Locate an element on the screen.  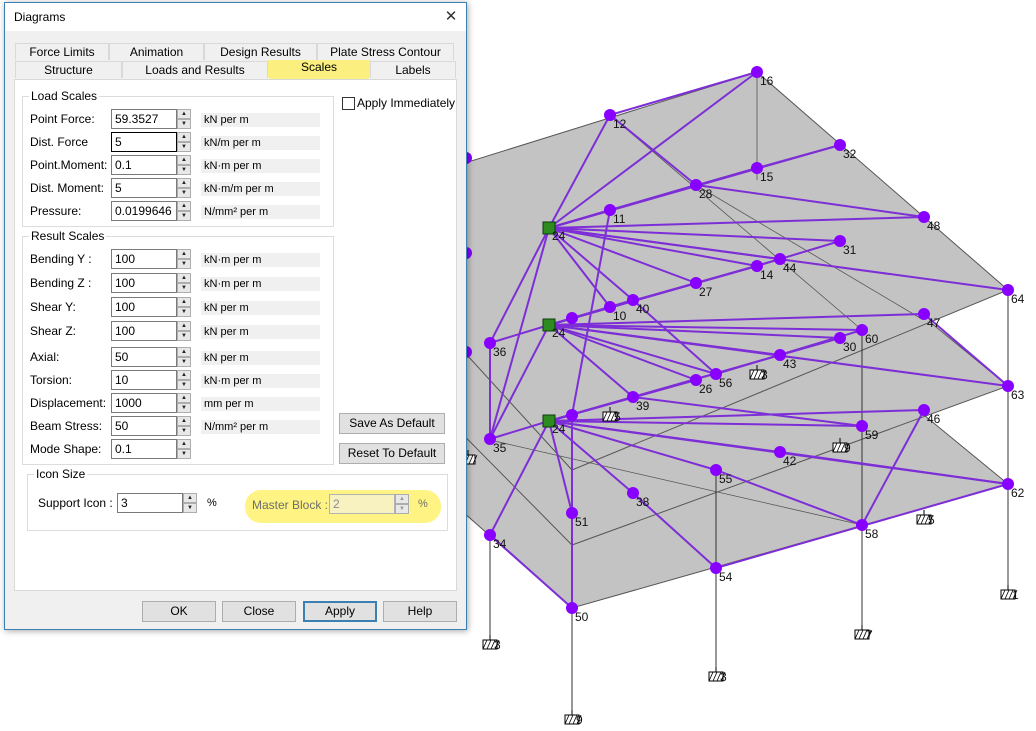
reset-to-default-button: Reset To Default is located at coordinates (392, 453).